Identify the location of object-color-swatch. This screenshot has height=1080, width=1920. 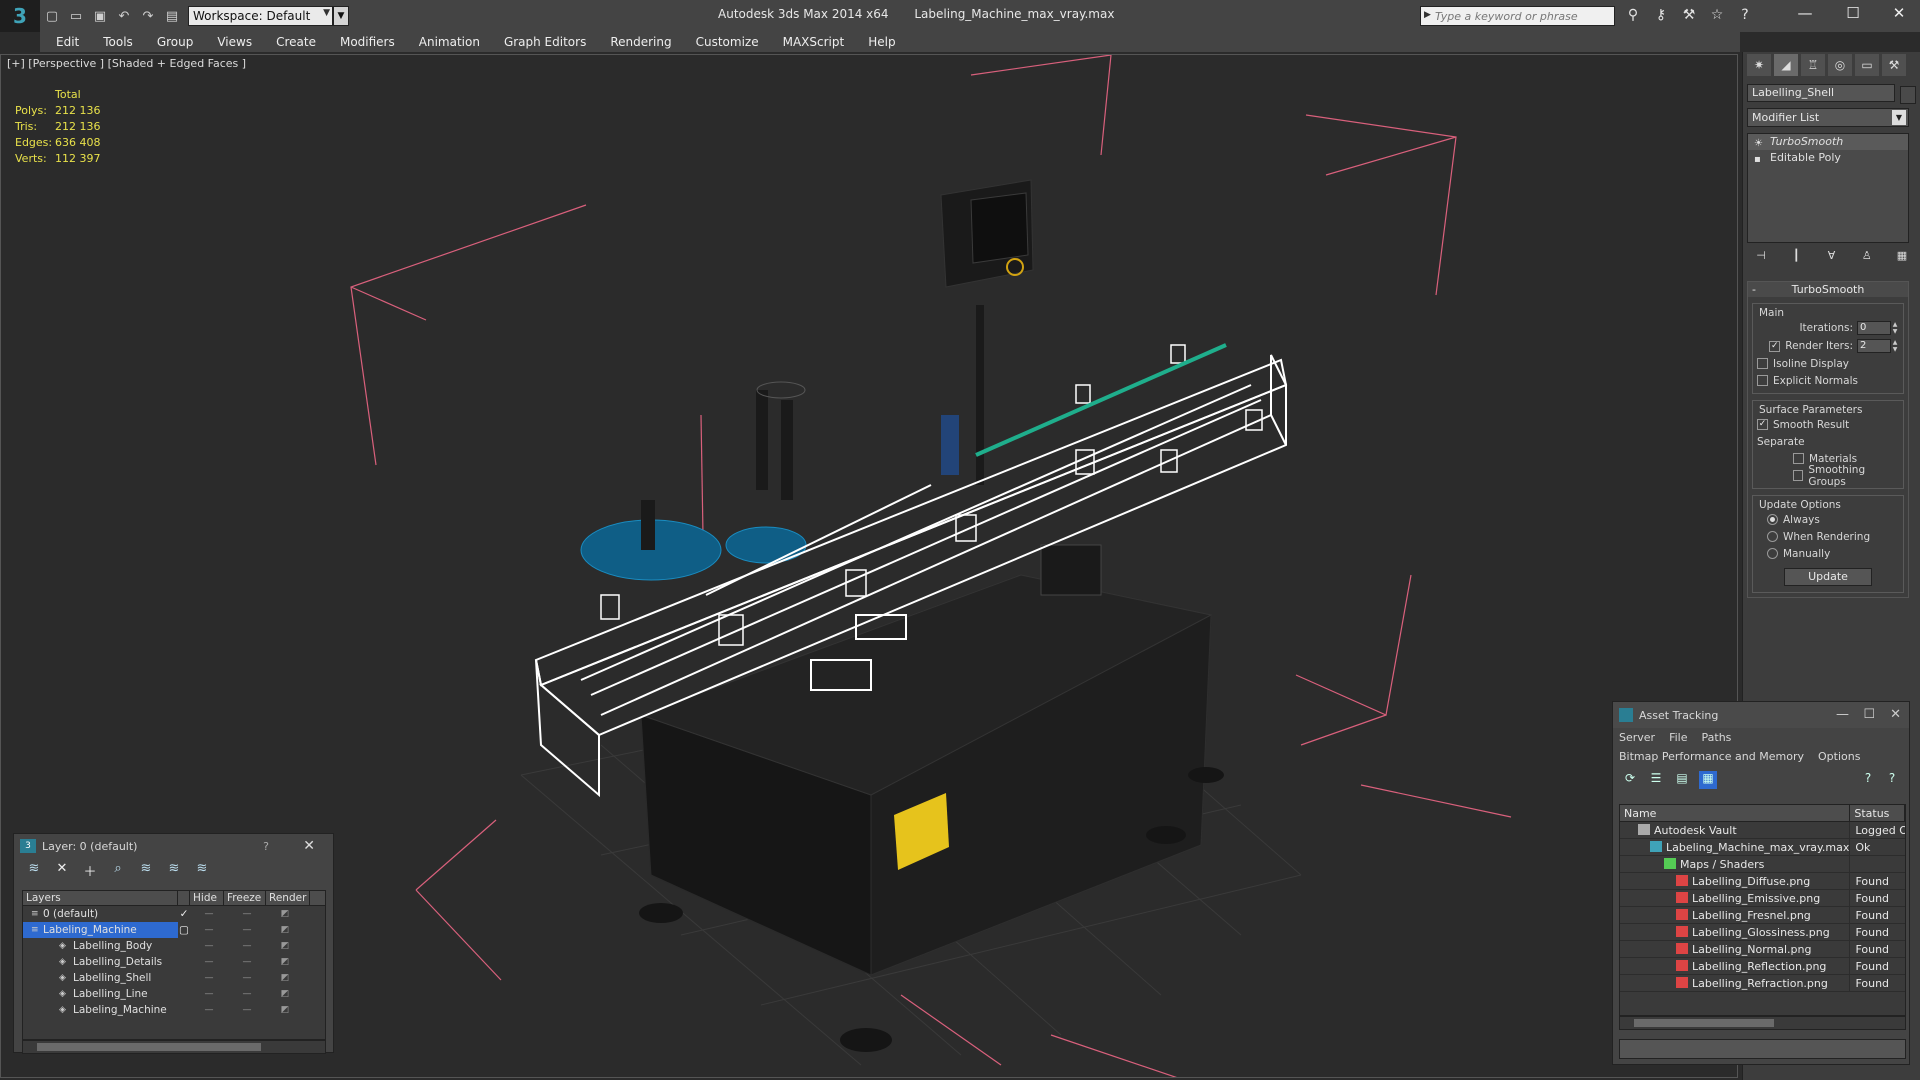
(1908, 95).